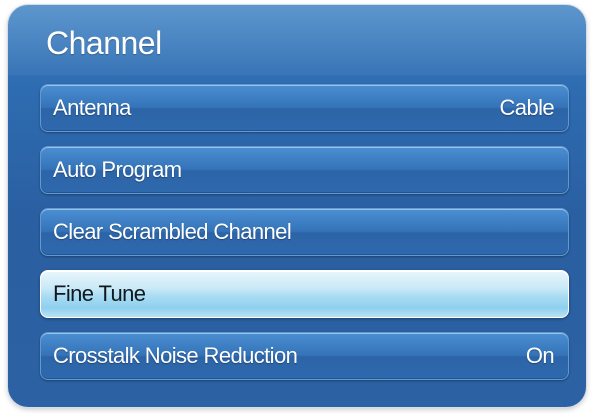 The width and height of the screenshot is (593, 414). What do you see at coordinates (99, 293) in the screenshot?
I see `menu-item-label: Fine Tune` at bounding box center [99, 293].